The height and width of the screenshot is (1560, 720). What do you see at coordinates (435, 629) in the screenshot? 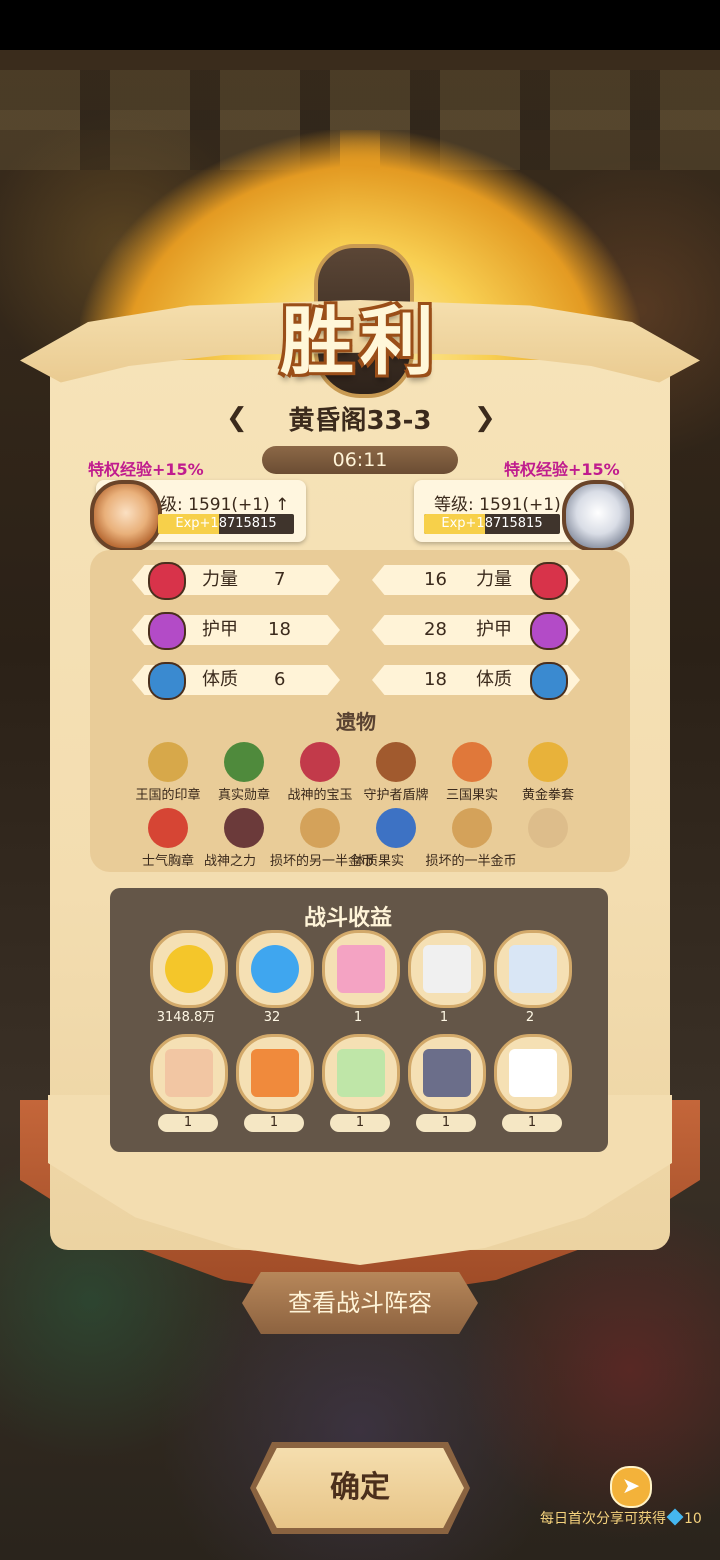
I see `stat-value: 28` at bounding box center [435, 629].